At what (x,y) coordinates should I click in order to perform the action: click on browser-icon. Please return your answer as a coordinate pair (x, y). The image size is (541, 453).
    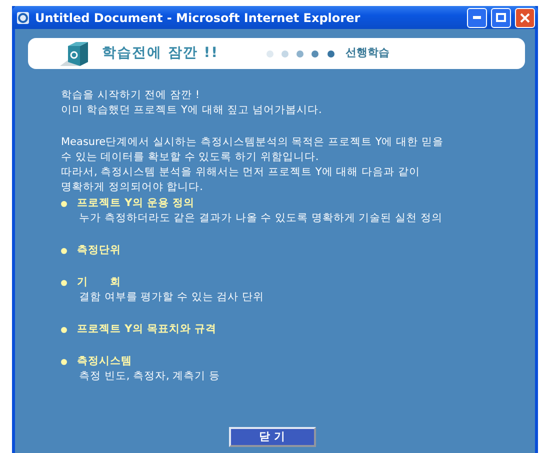
    Looking at the image, I should click on (23, 18).